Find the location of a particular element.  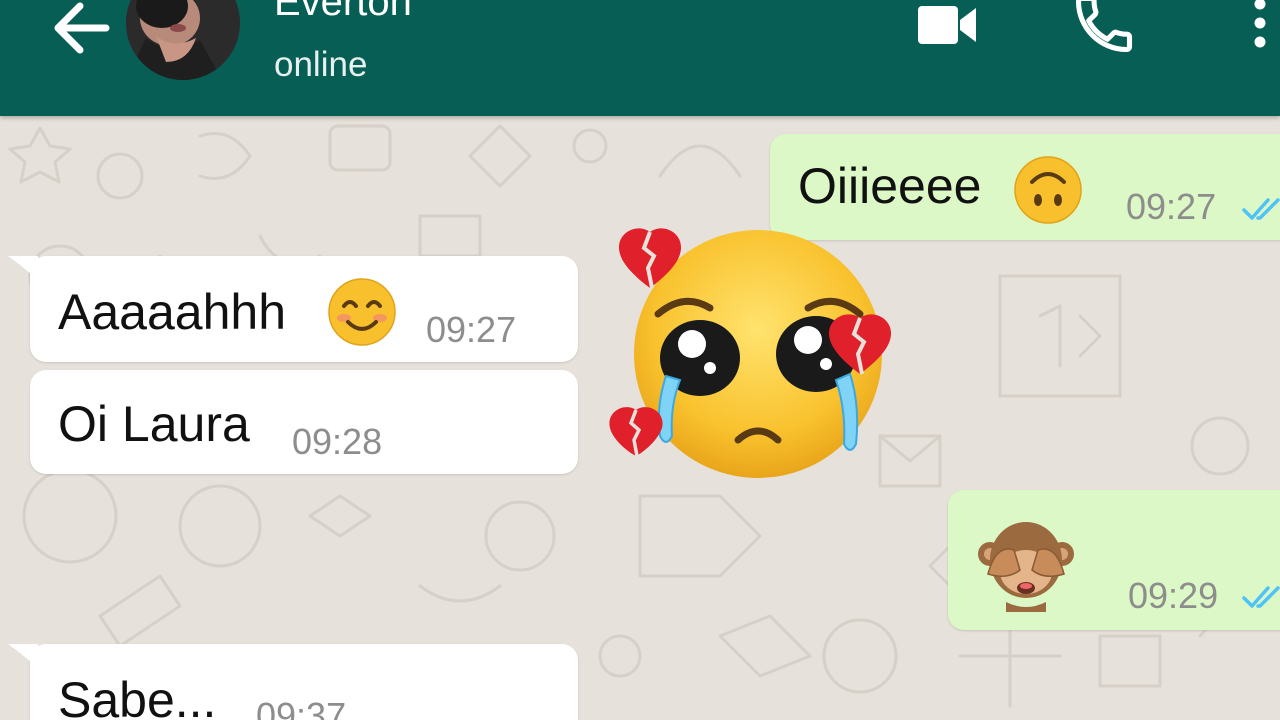

video-call-icon is located at coordinates (947, 25).